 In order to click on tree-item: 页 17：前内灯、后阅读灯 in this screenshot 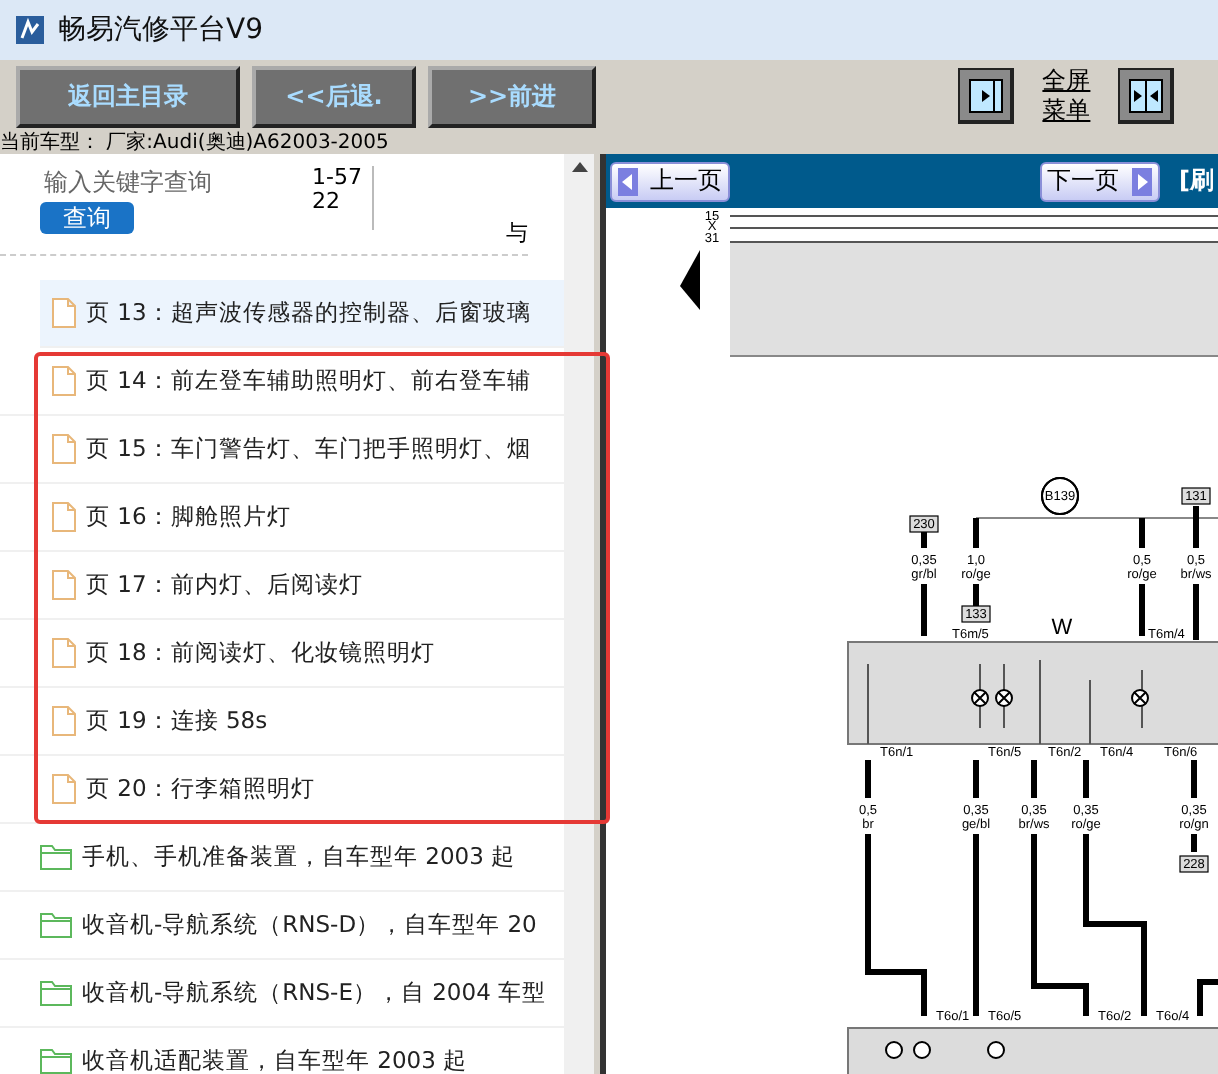, I will do `click(282, 586)`.